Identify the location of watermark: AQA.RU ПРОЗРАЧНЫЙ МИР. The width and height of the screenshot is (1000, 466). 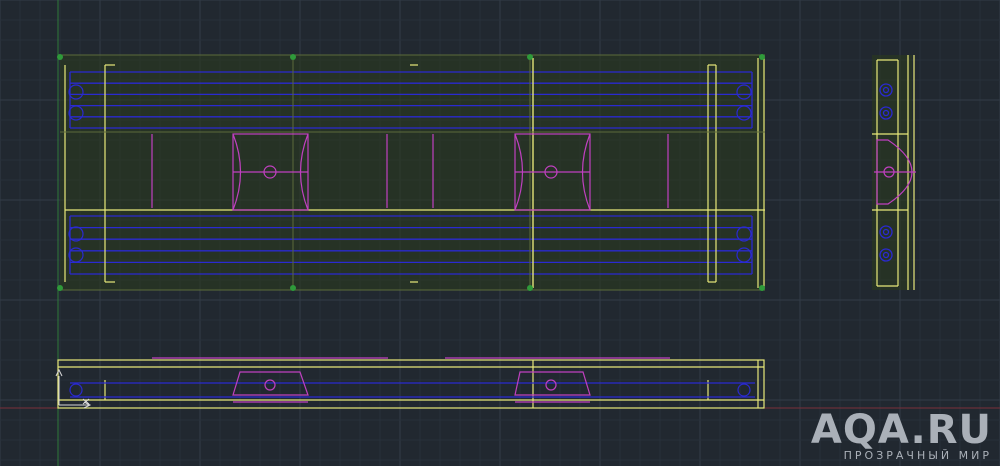
(901, 436).